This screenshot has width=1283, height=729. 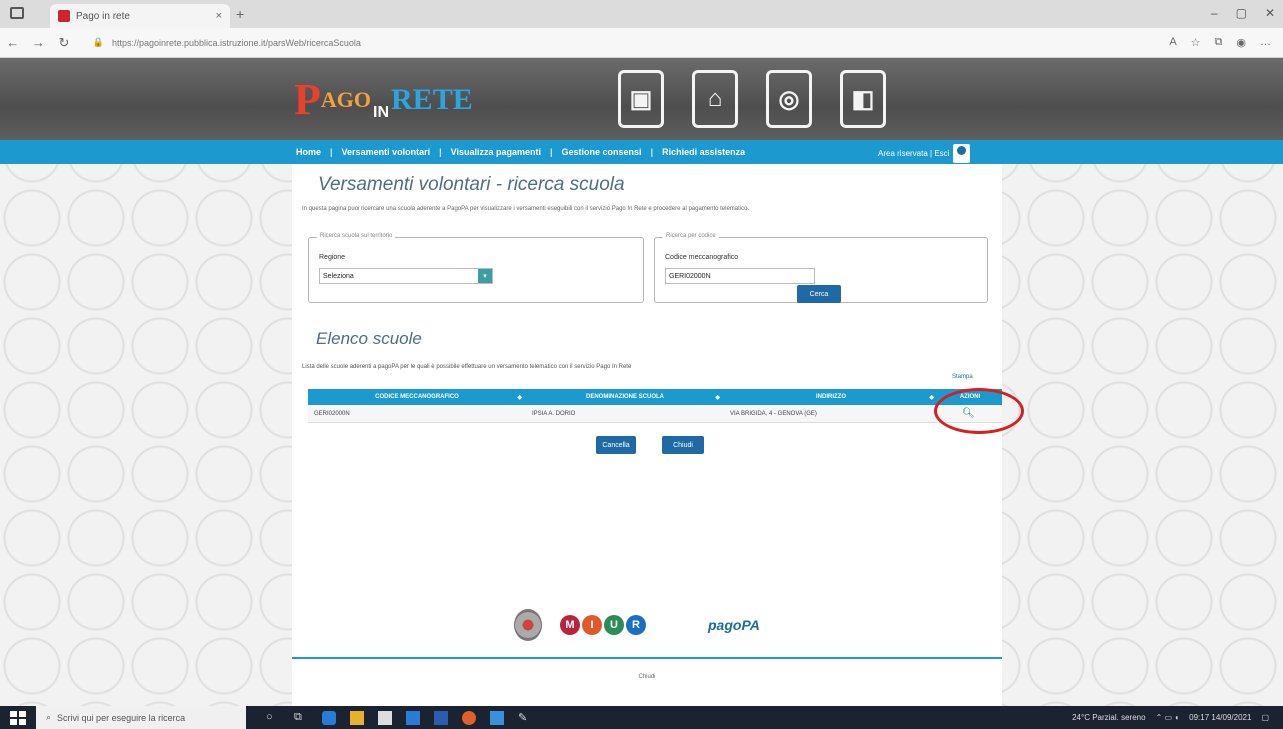 I want to click on cell-codice: GERI02000N, so click(x=332, y=413).